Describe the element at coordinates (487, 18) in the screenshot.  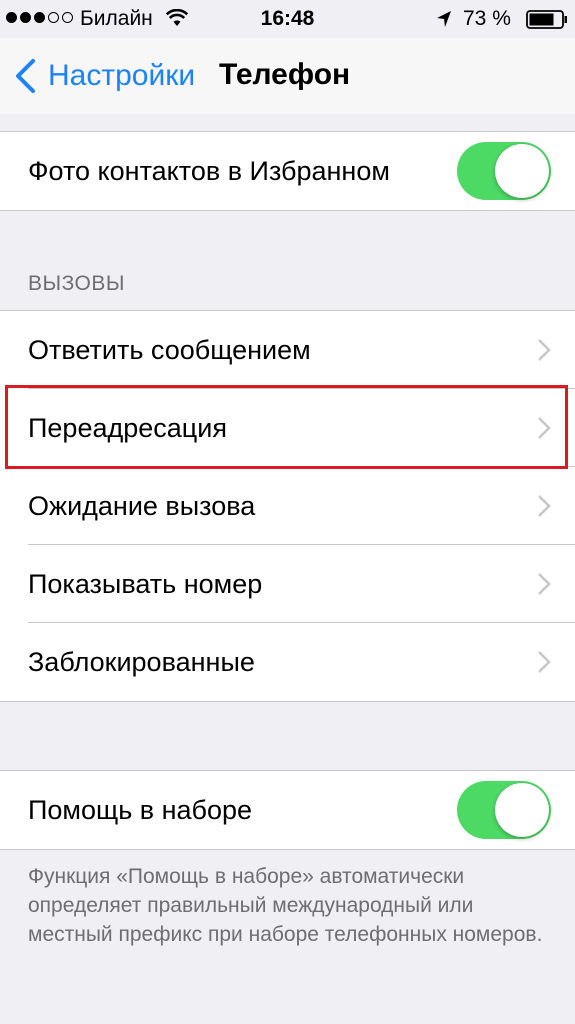
I see `battery-percent: 73 %` at that location.